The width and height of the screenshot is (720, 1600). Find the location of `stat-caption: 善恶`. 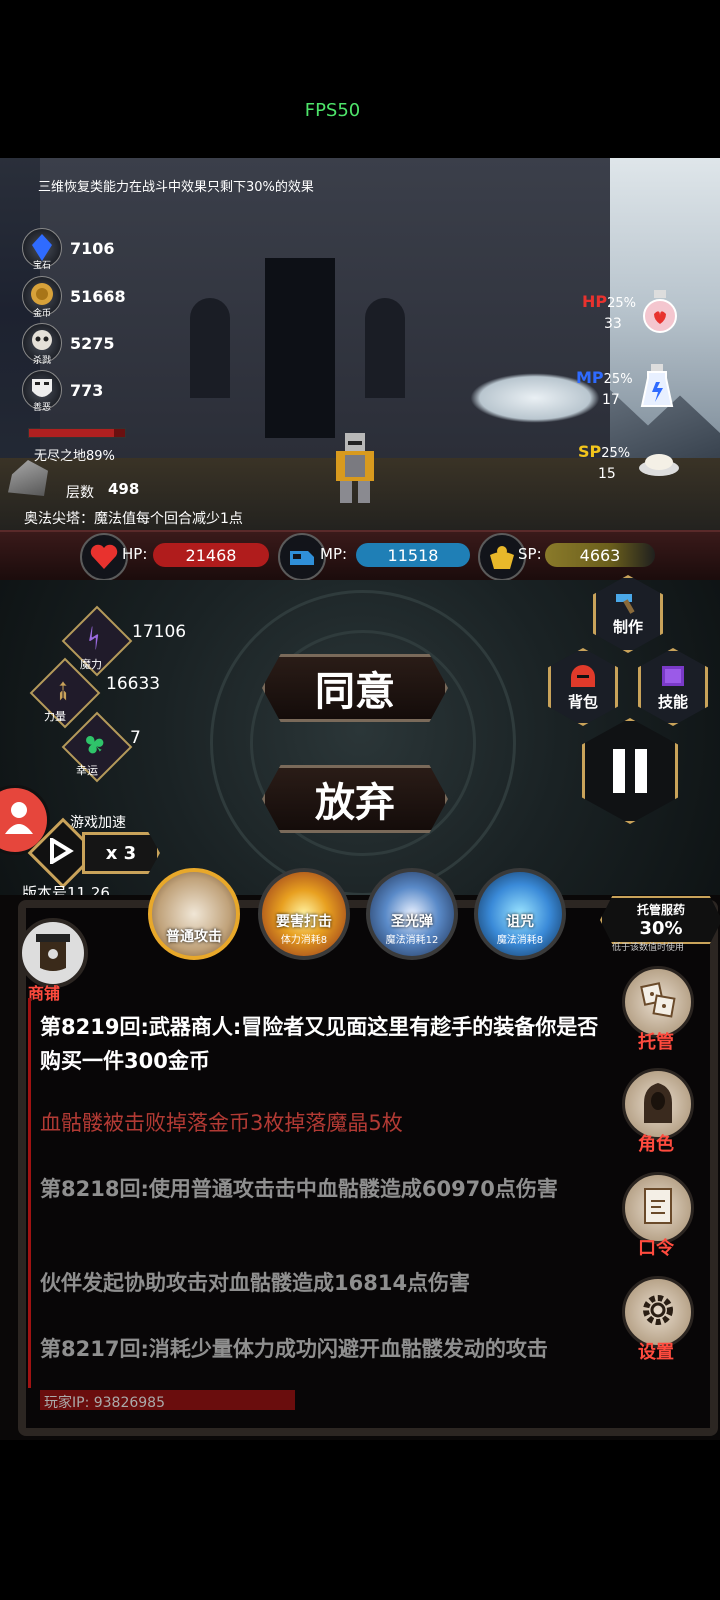

stat-caption: 善恶 is located at coordinates (41, 408).